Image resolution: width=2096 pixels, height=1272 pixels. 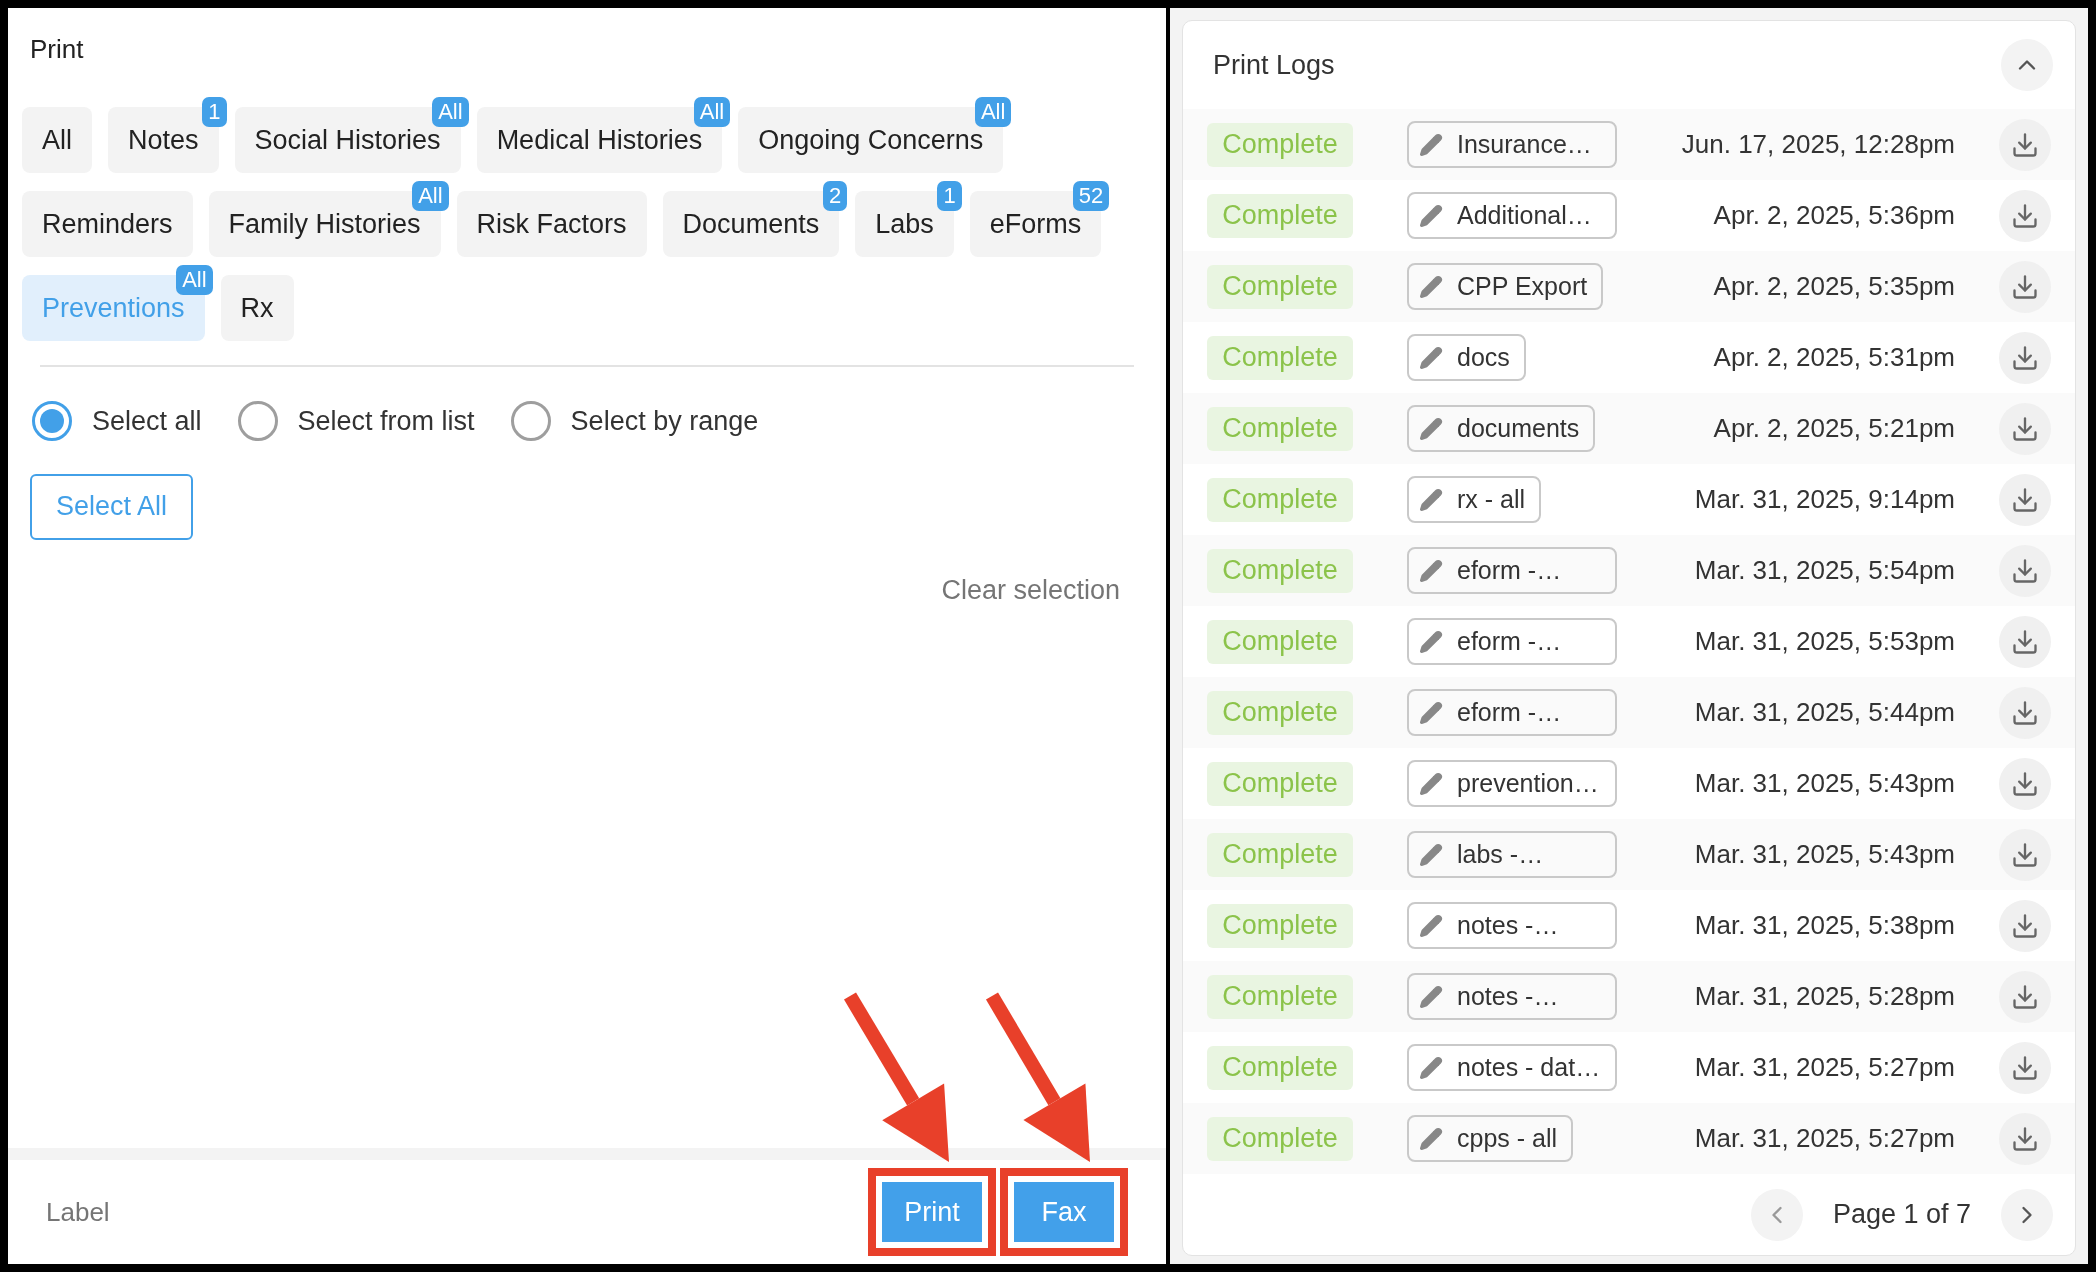 What do you see at coordinates (551, 224) in the screenshot?
I see `category-chip: Risk Factors` at bounding box center [551, 224].